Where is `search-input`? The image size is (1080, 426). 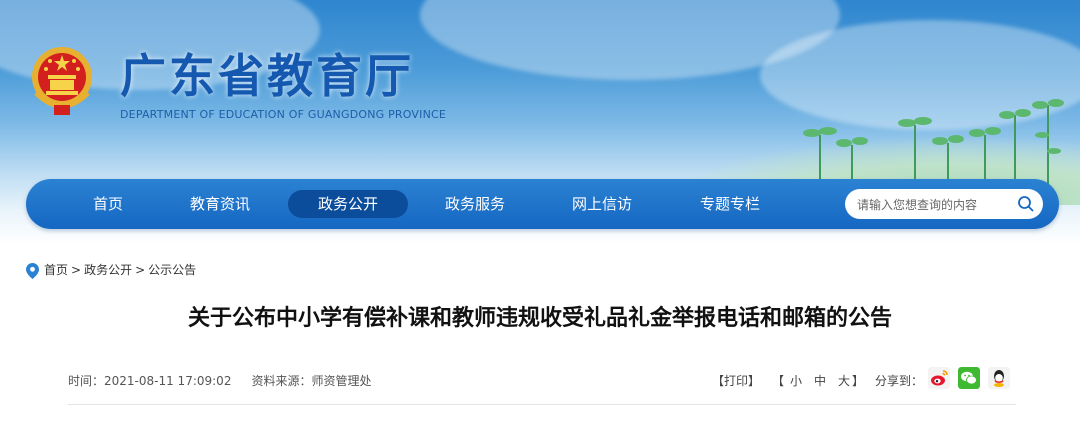 search-input is located at coordinates (937, 205).